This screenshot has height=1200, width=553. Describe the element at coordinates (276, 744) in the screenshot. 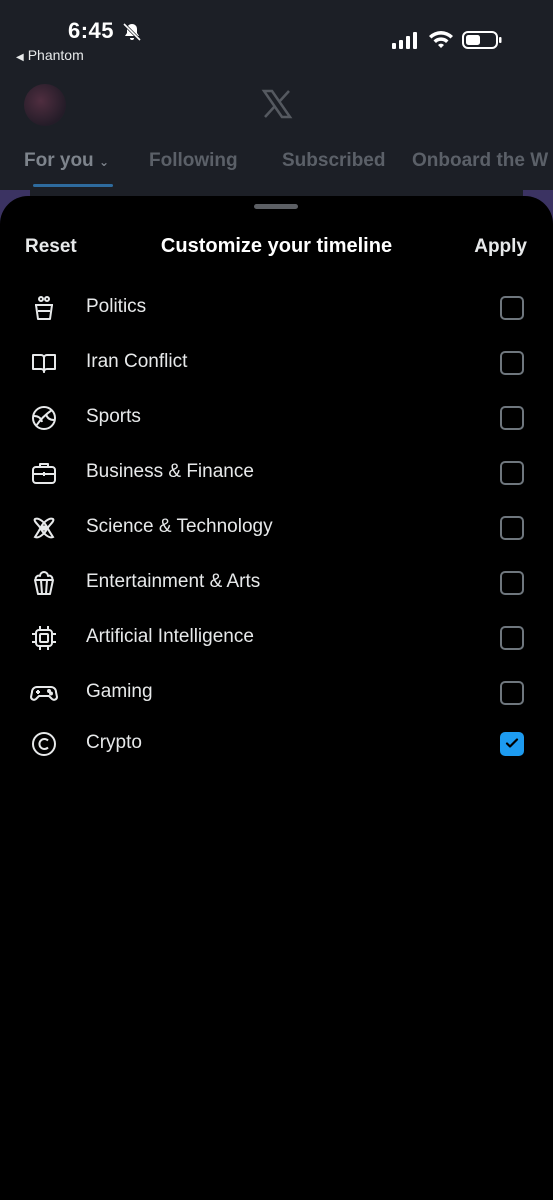

I see `topic-row-crypto: Crypto` at that location.